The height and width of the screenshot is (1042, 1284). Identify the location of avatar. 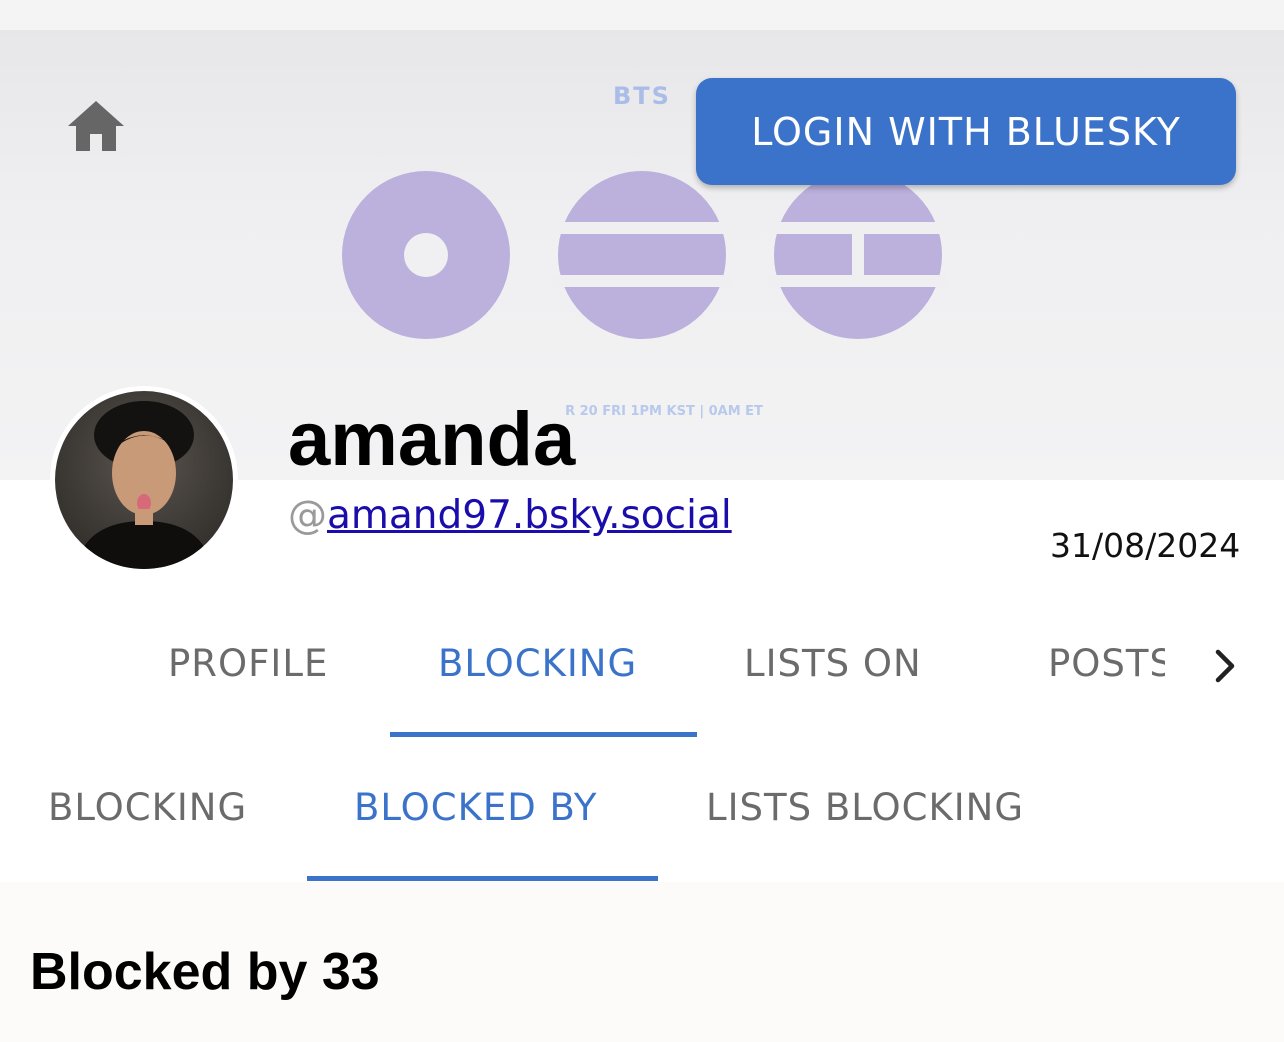
(144, 480).